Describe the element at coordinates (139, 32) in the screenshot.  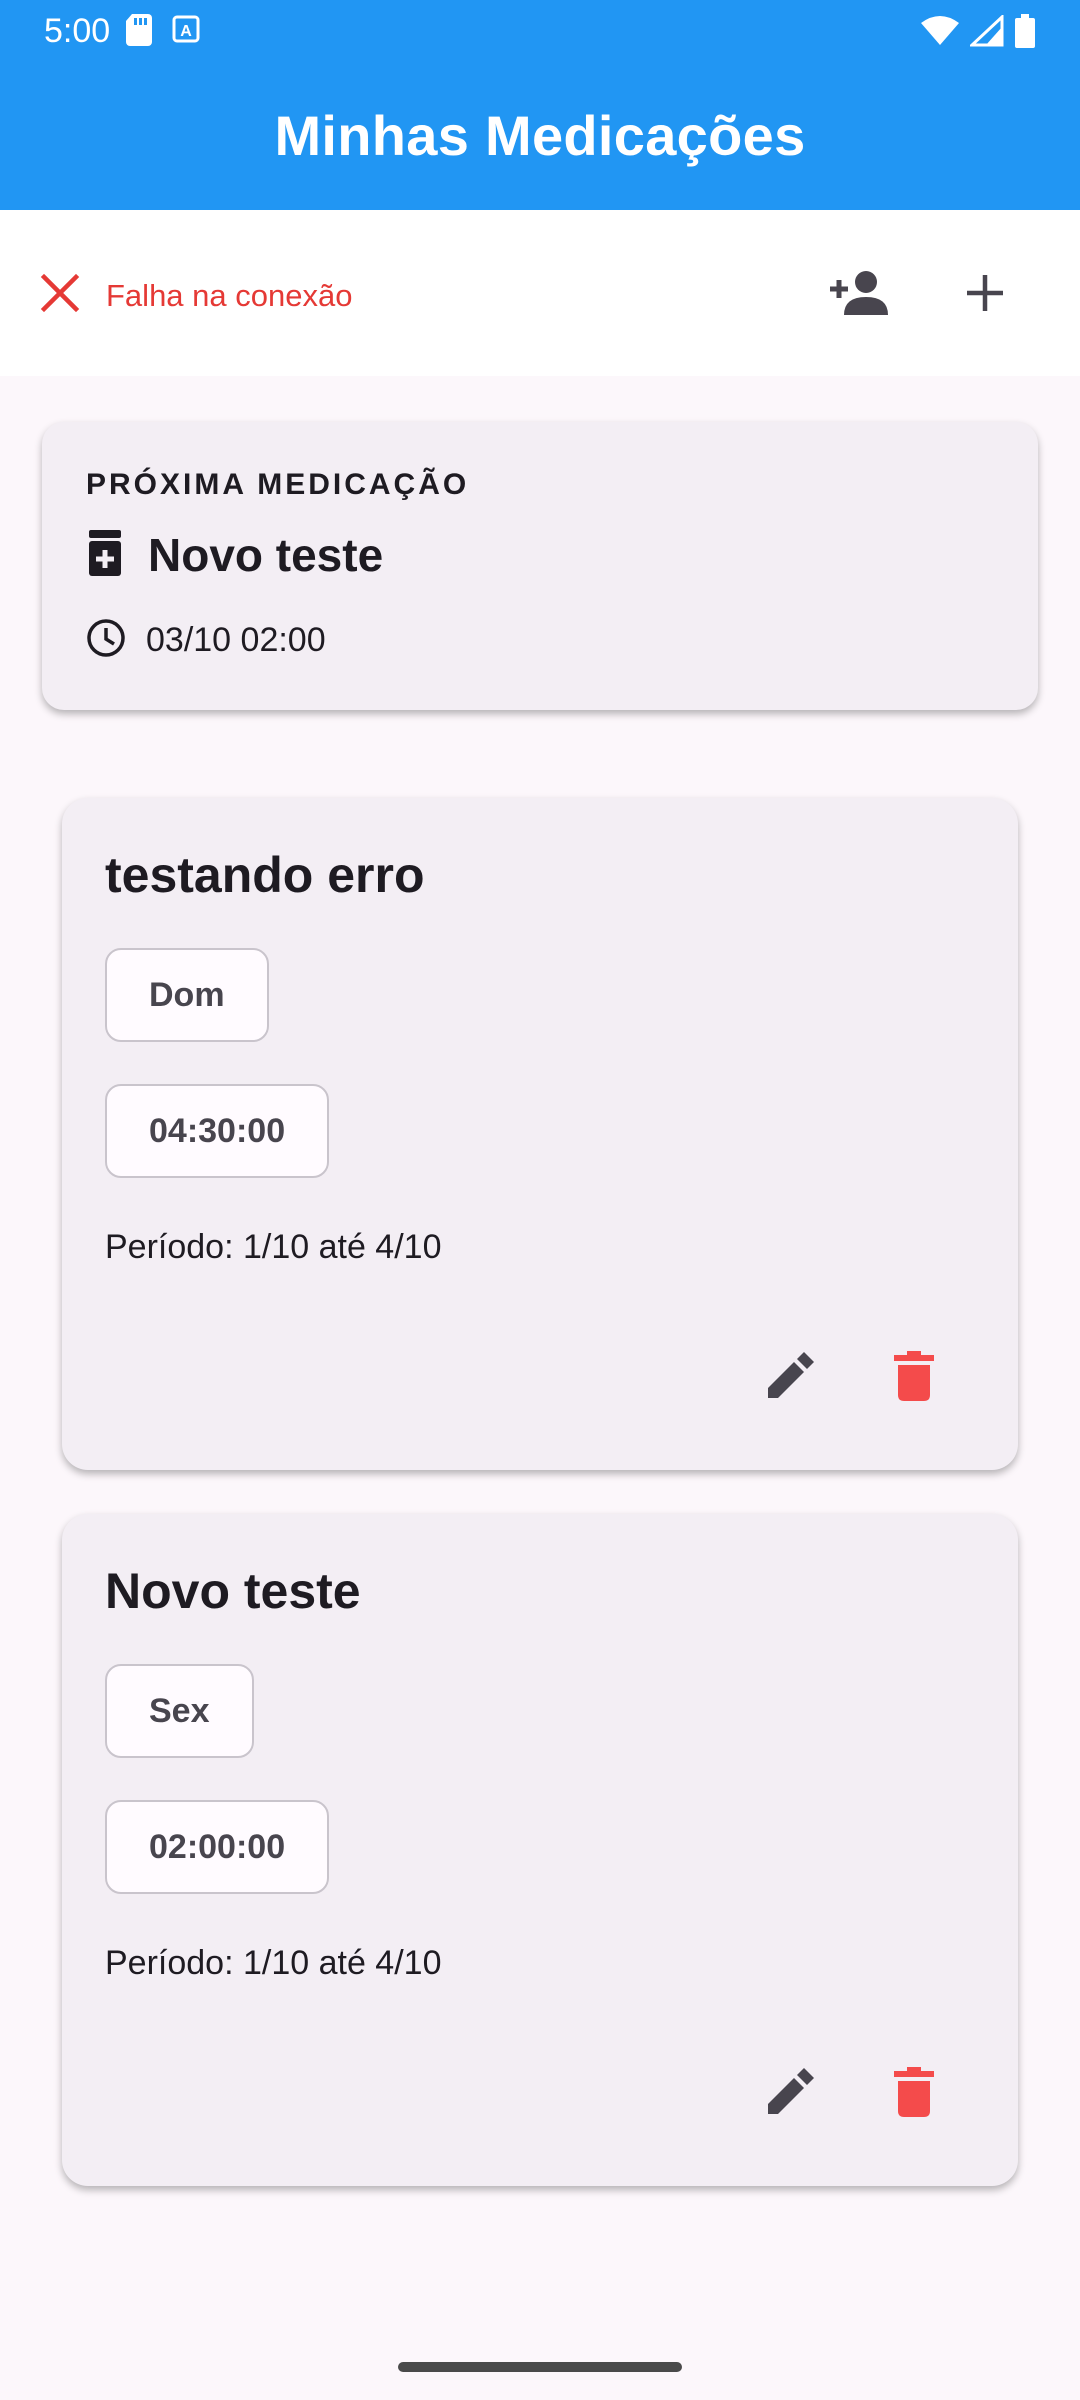
I see `sd-card-icon` at that location.